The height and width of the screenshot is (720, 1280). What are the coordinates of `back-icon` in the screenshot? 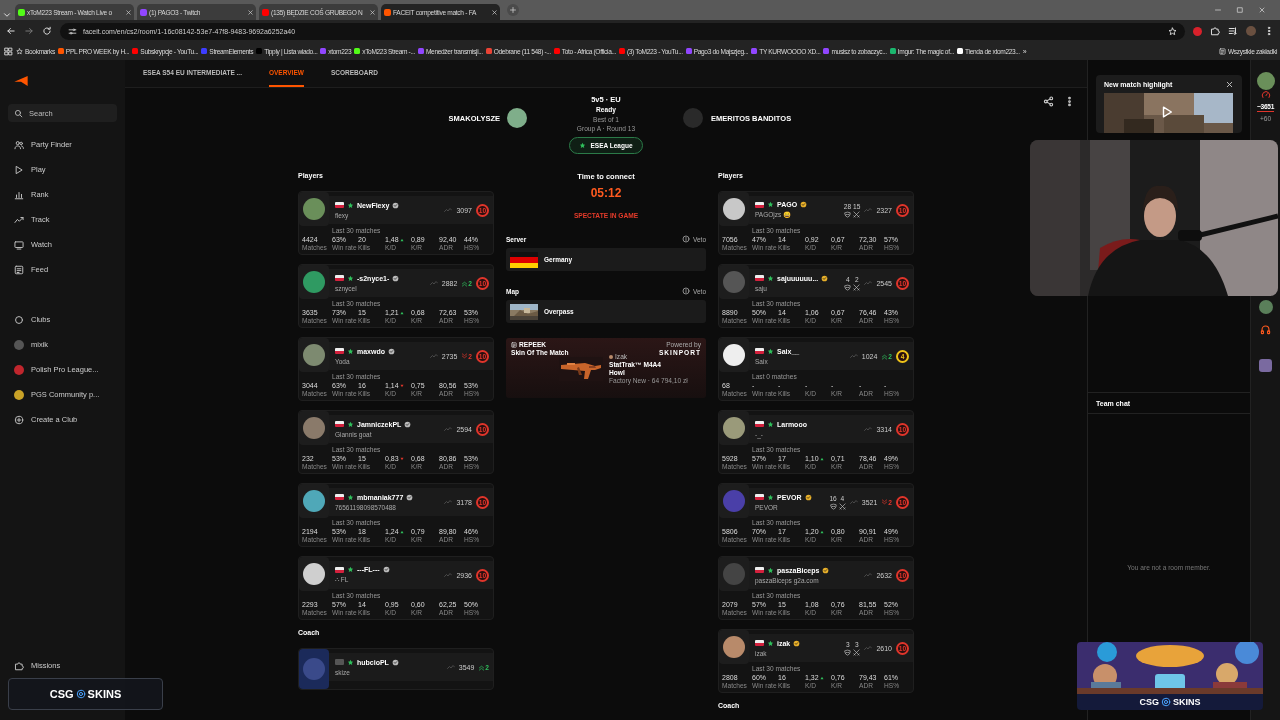 It's located at (11, 31).